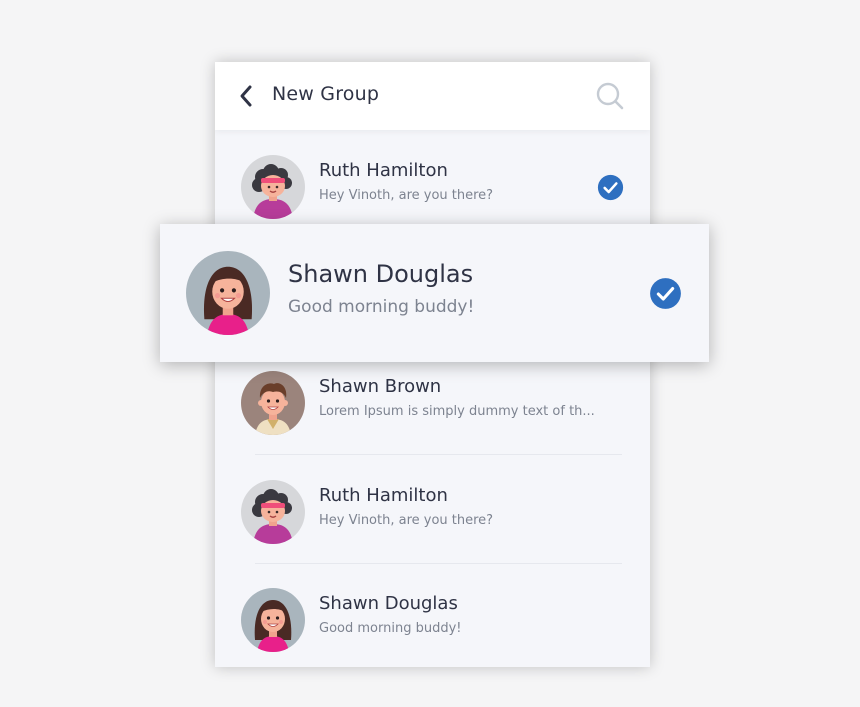  I want to click on search-icon, so click(610, 96).